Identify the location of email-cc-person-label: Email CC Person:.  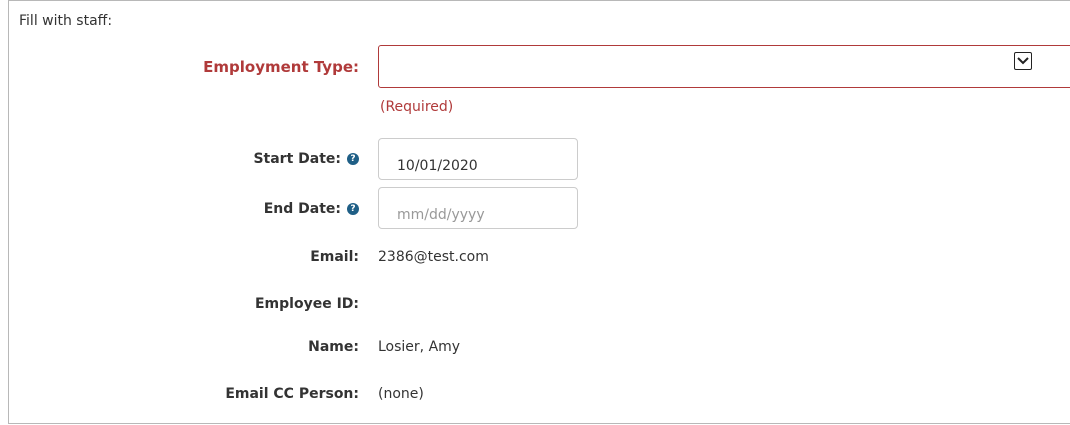
(292, 394).